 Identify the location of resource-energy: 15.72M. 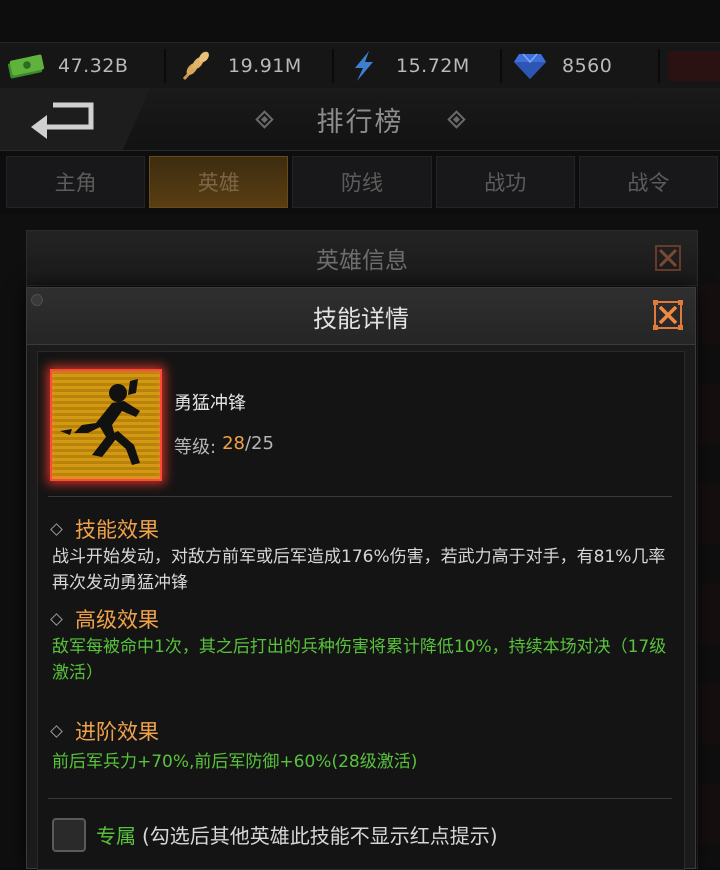
(407, 66).